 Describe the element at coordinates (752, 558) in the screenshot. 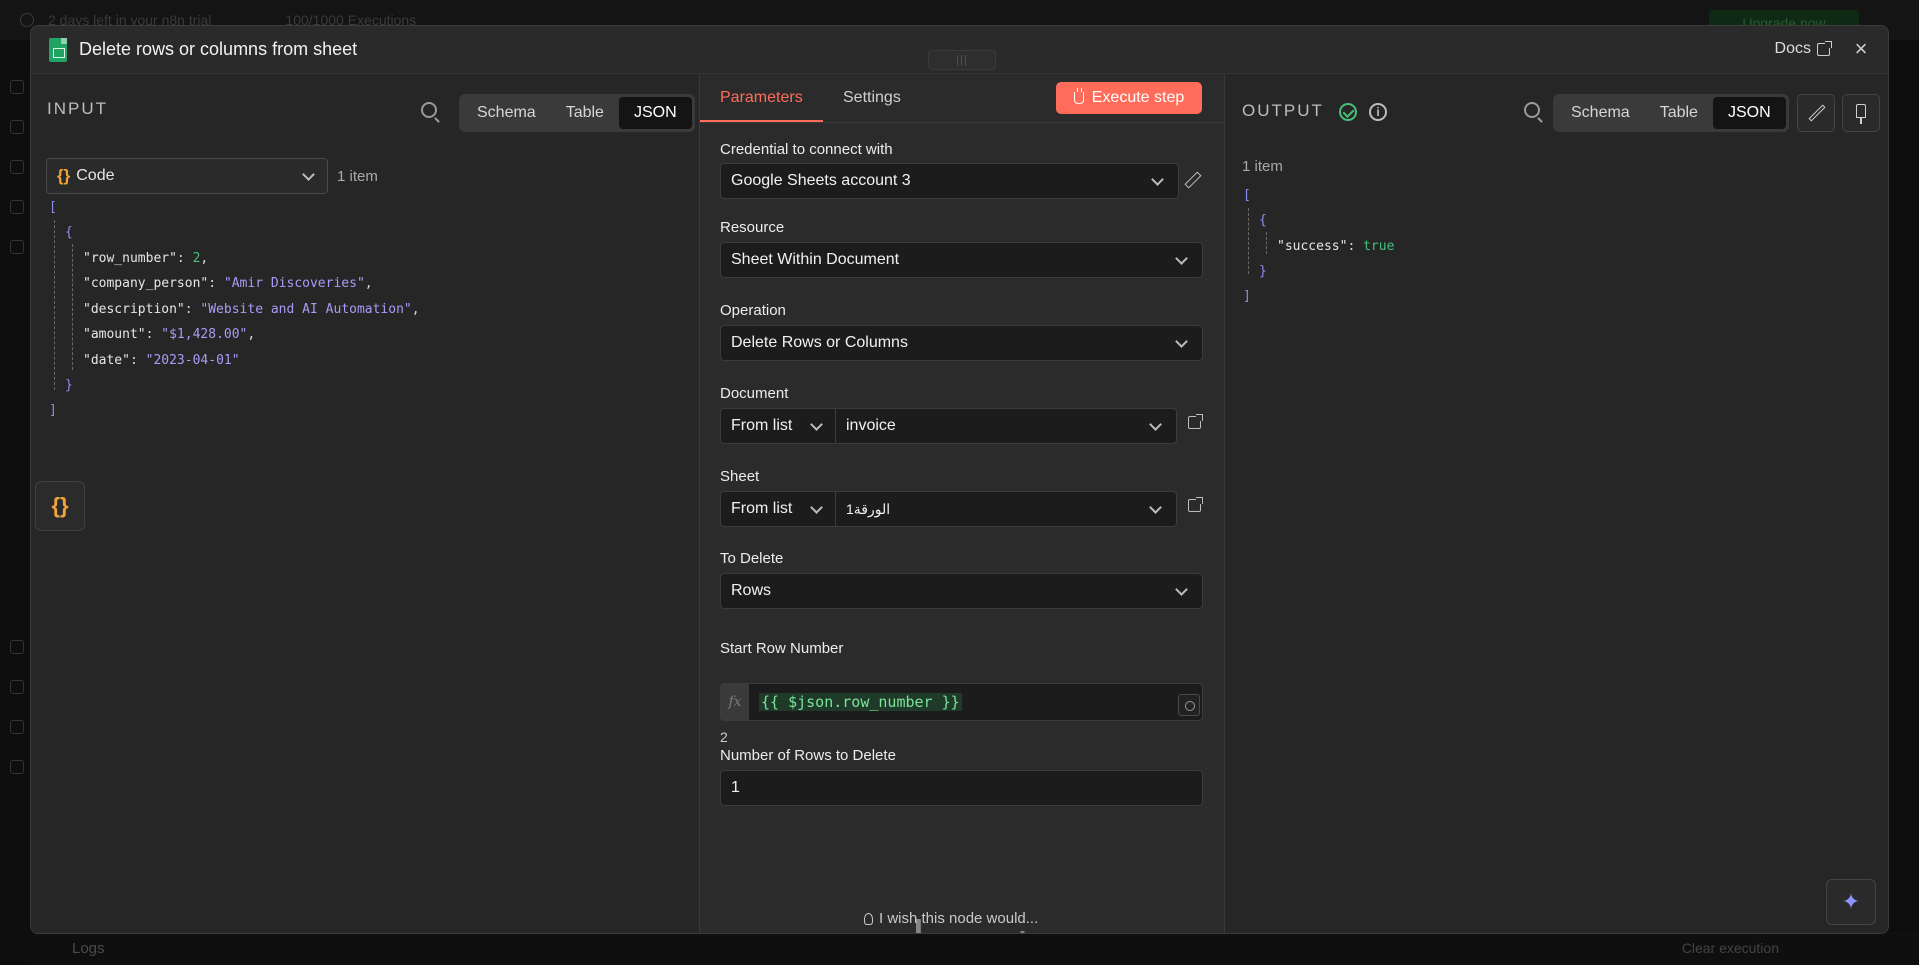

I see `to-delete-label: To Delete` at that location.